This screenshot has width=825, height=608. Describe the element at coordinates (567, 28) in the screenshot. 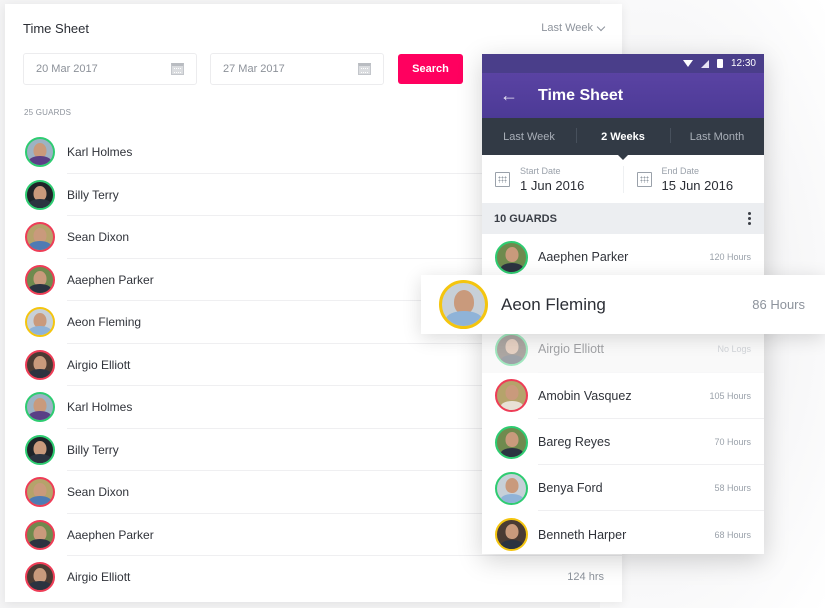

I see `range-dropdown-label: Last Week` at that location.